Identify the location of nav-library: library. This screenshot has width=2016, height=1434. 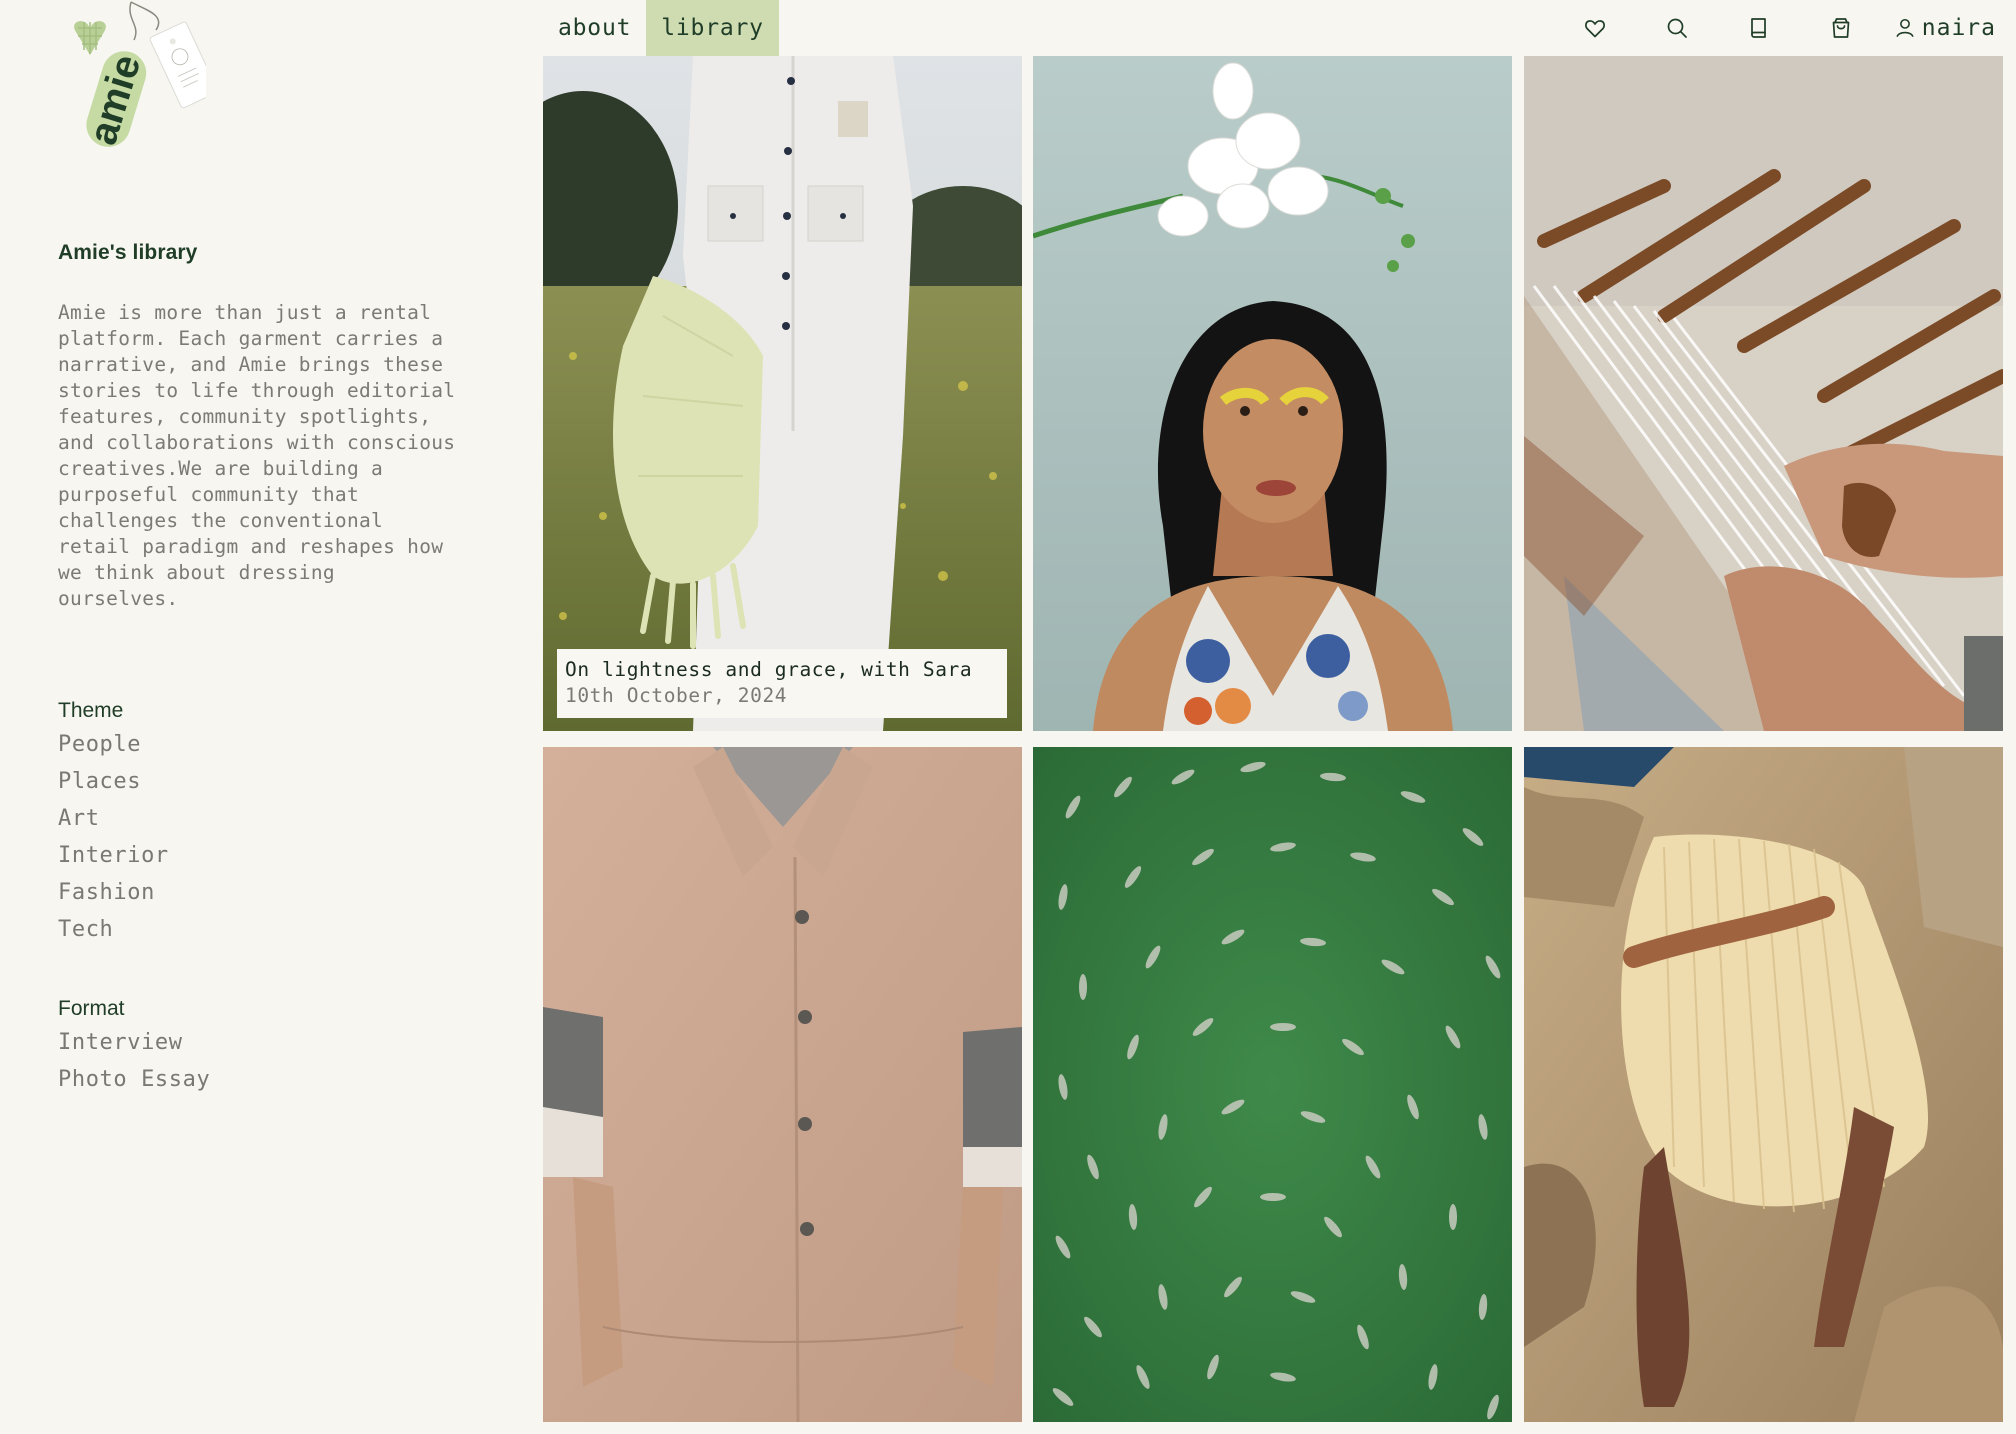
(712, 28).